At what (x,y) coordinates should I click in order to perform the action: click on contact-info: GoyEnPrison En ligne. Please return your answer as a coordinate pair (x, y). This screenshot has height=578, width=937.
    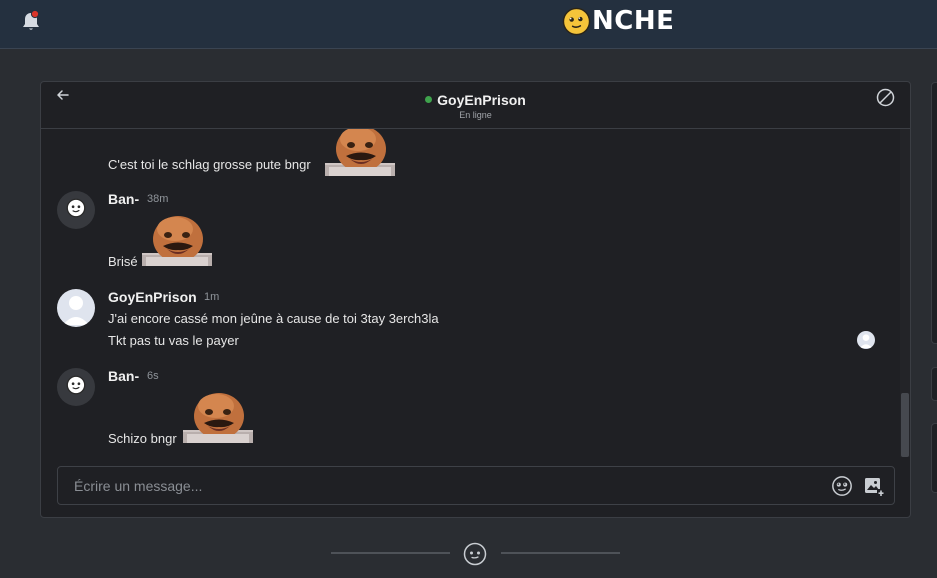
    Looking at the image, I should click on (475, 105).